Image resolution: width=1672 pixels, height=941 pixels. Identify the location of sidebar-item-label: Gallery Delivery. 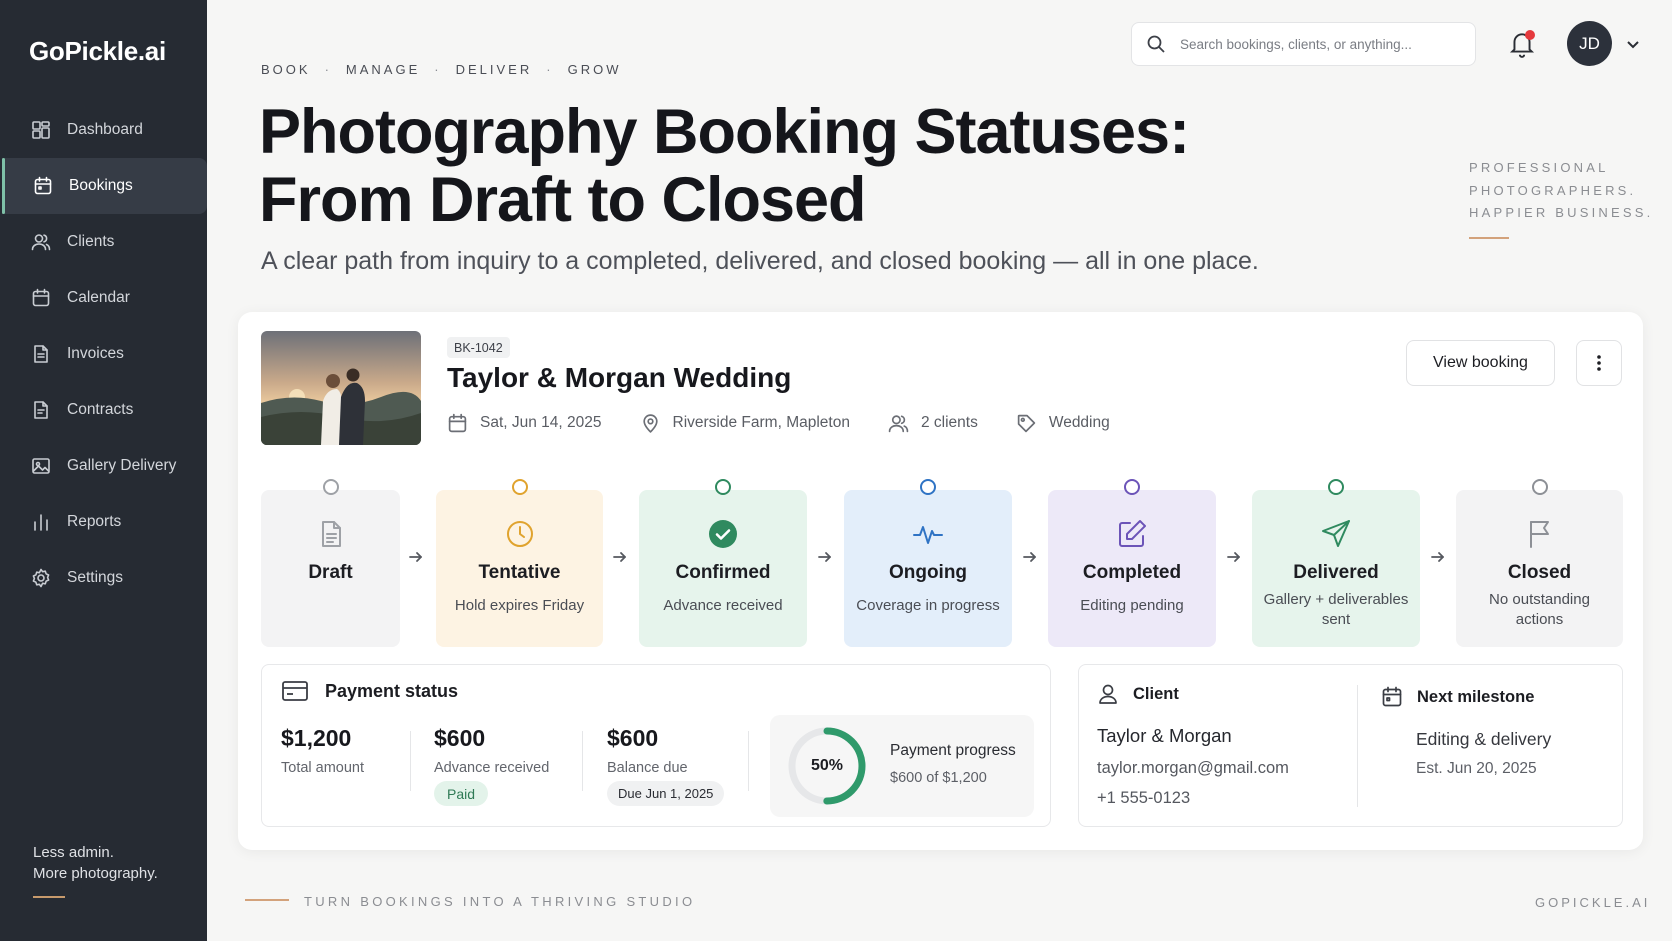
(122, 465).